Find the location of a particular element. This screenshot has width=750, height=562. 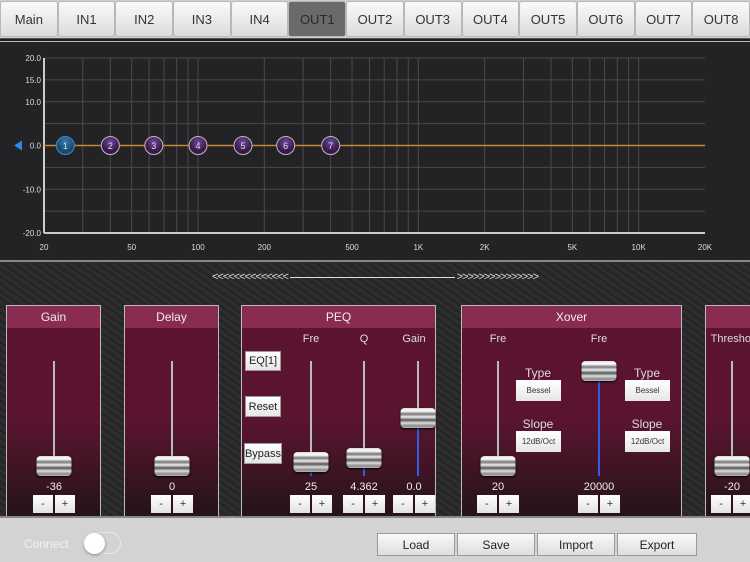

panel-title: PEQ is located at coordinates (338, 317).